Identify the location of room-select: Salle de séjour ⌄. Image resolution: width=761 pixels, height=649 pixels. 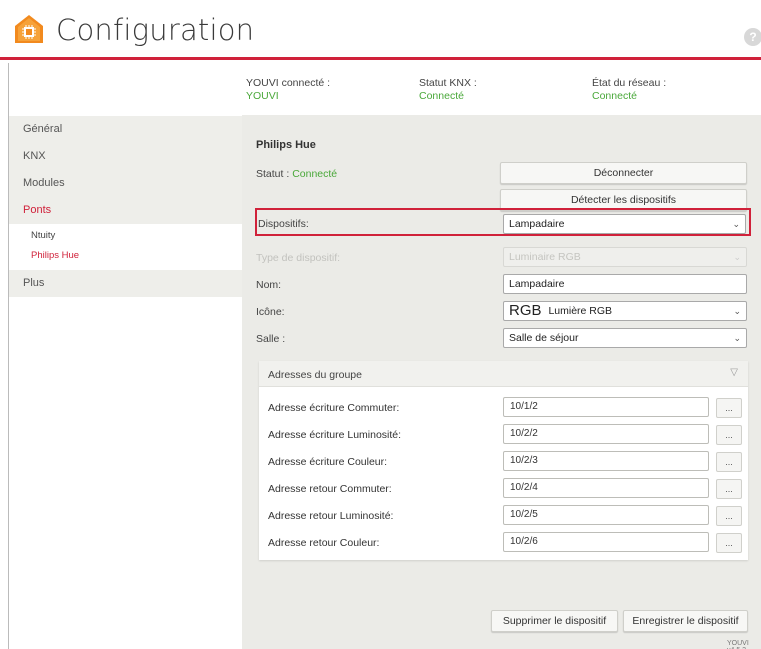
(625, 338).